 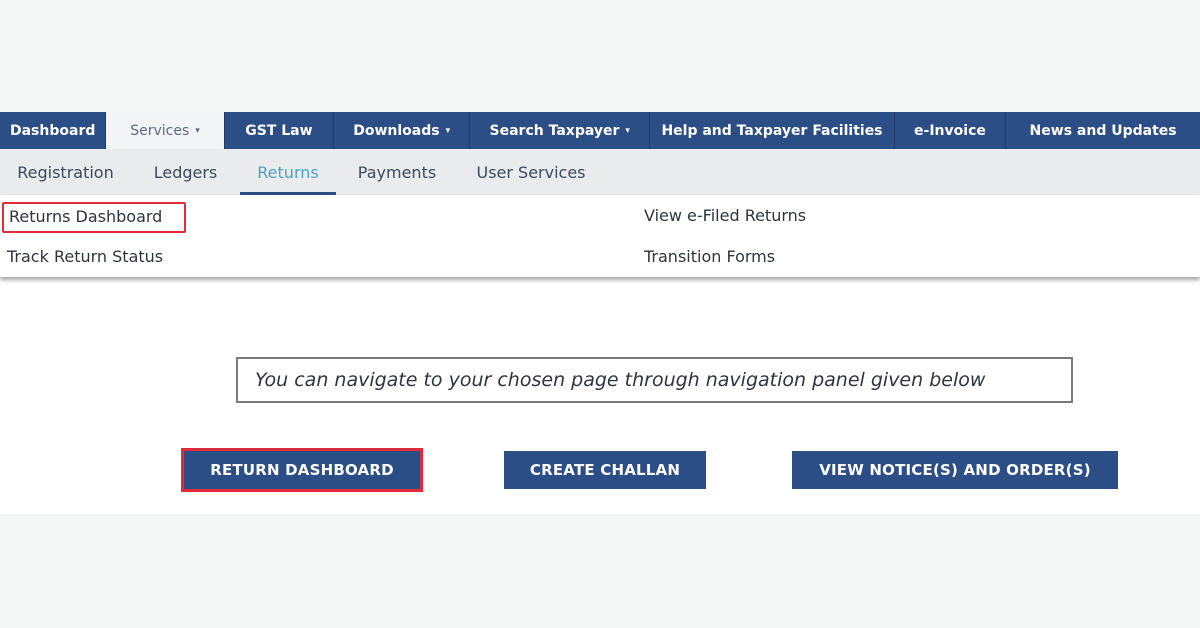 I want to click on nav-services-label: Services, so click(x=160, y=130).